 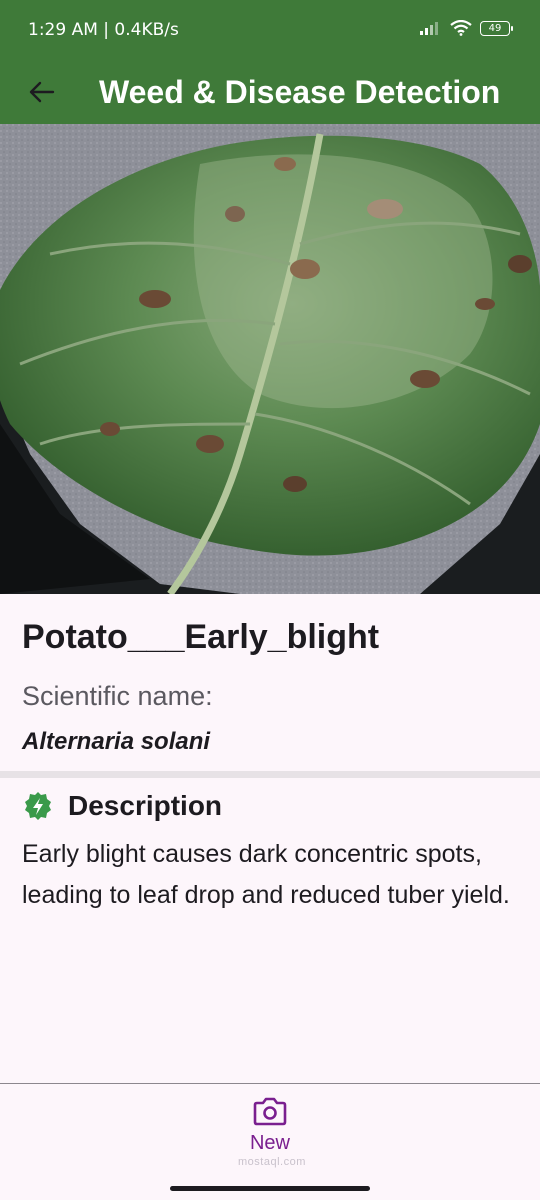 I want to click on status-icons: 49, so click(x=466, y=28).